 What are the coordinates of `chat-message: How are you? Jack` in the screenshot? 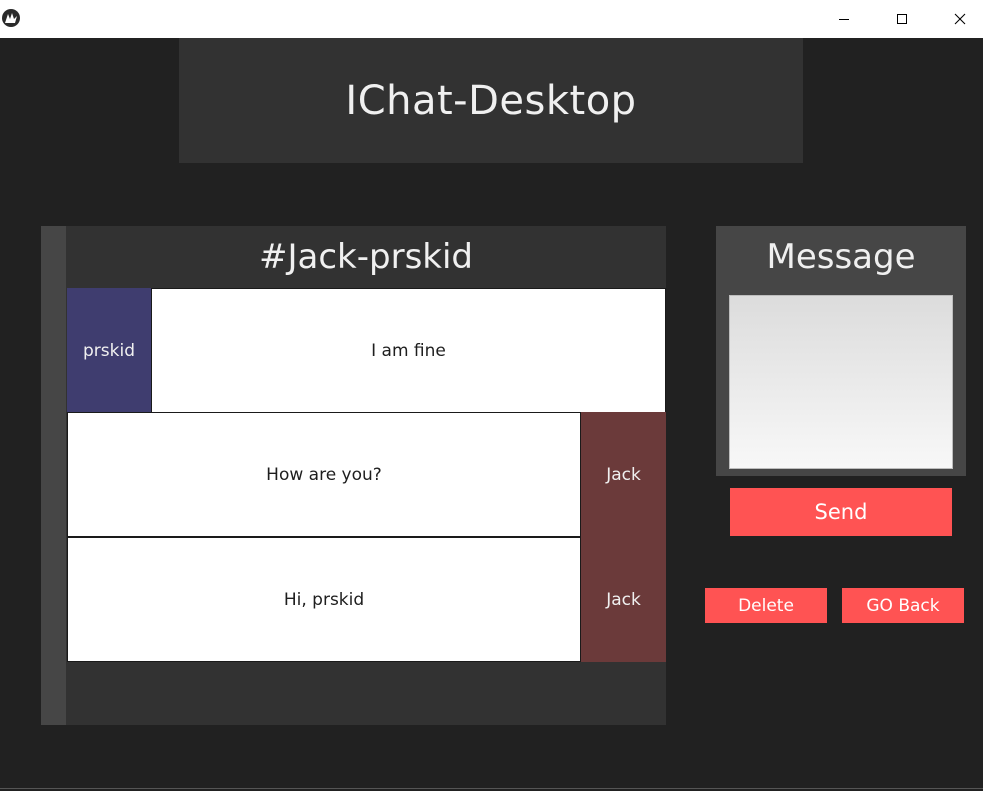 It's located at (366, 474).